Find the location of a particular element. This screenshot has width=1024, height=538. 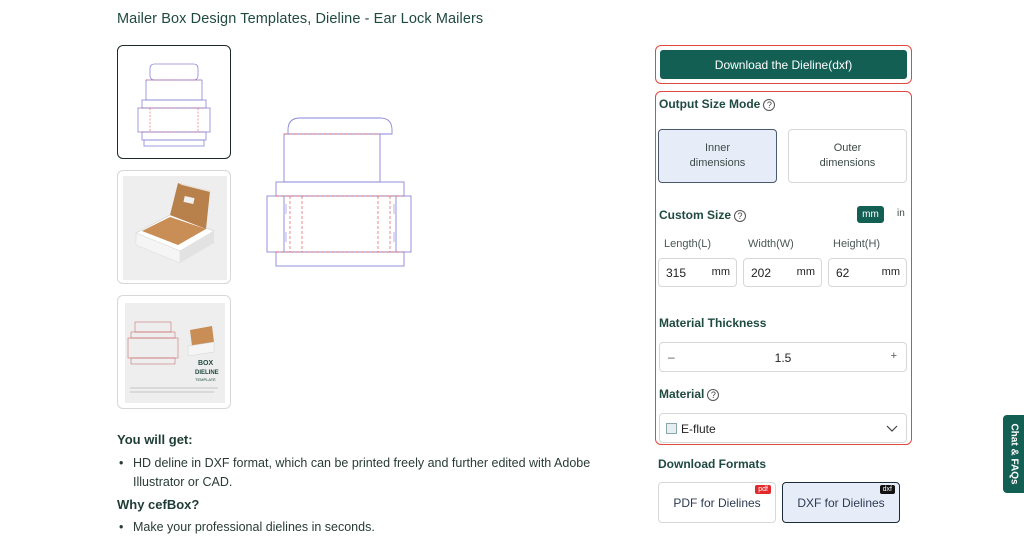

box-photo-icon is located at coordinates (175, 228).